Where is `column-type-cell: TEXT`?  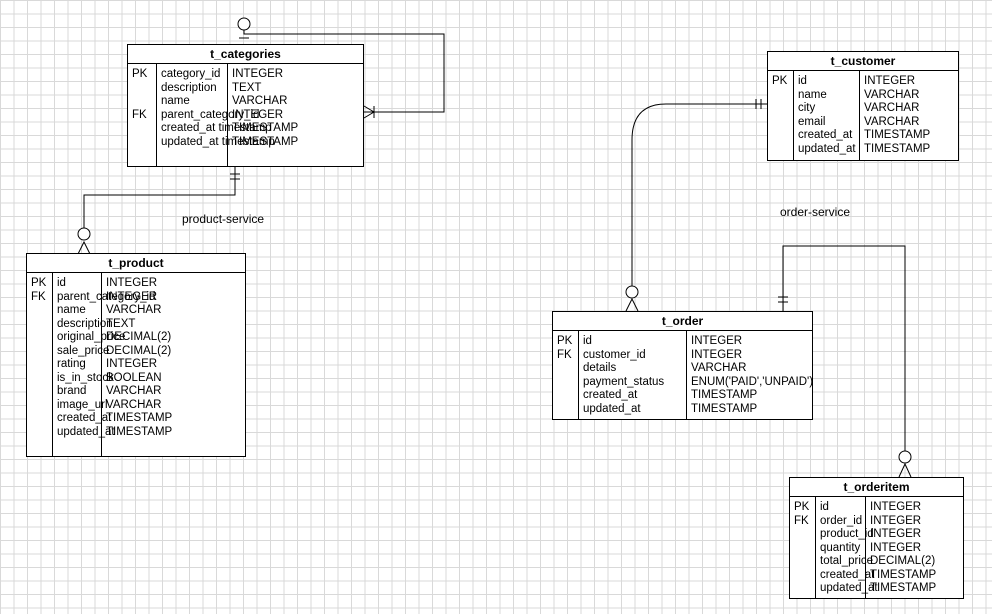 column-type-cell: TEXT is located at coordinates (247, 87).